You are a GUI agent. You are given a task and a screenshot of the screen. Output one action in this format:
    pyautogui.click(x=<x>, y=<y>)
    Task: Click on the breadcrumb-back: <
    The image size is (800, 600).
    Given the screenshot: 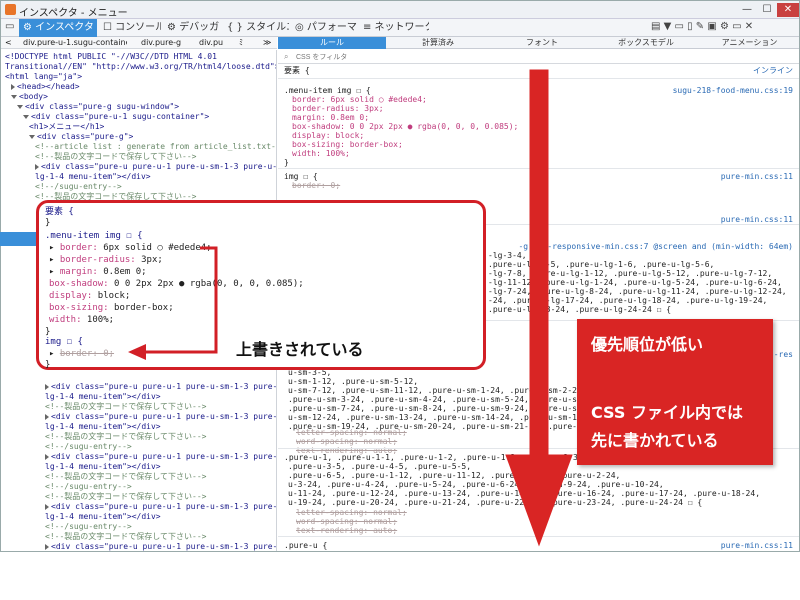 What is the action you would take?
    pyautogui.click(x=10, y=43)
    